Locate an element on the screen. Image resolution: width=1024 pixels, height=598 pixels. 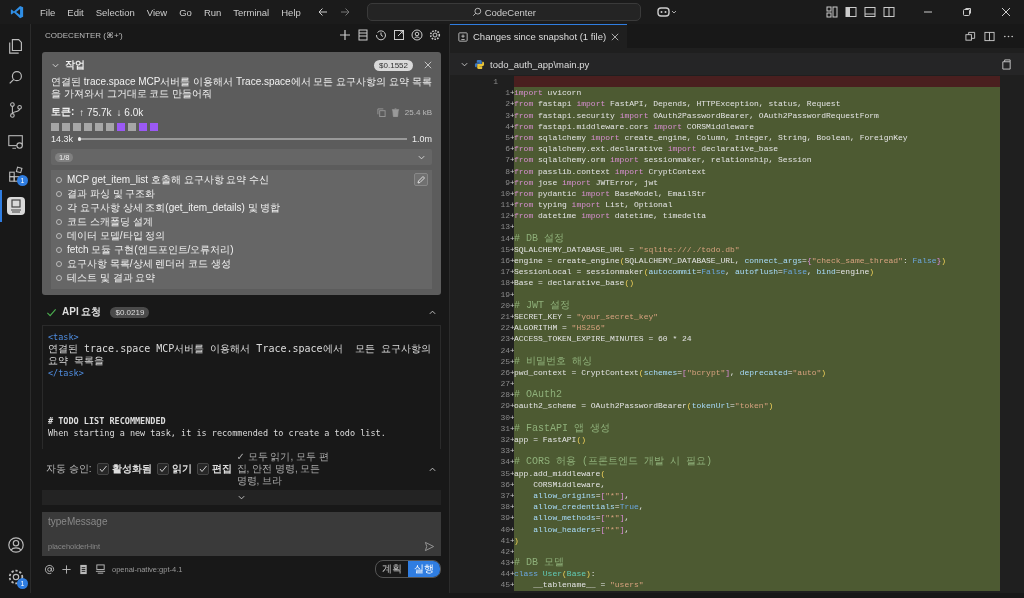
mode-toggle: 실행 is located at coordinates (424, 569).